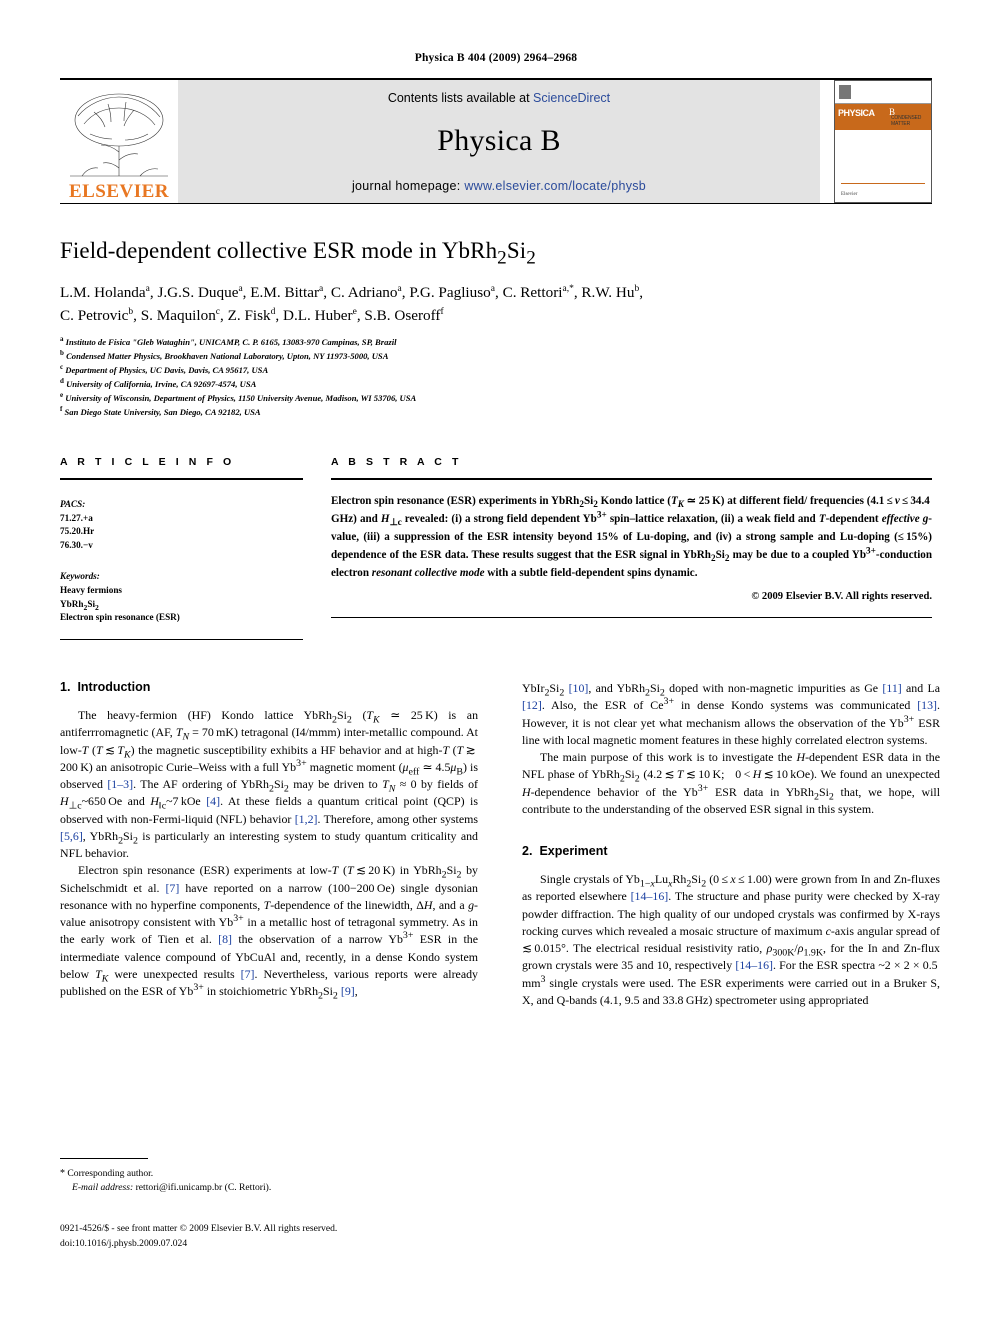  What do you see at coordinates (73, 503) in the screenshot?
I see `pacs-label: PACS:` at bounding box center [73, 503].